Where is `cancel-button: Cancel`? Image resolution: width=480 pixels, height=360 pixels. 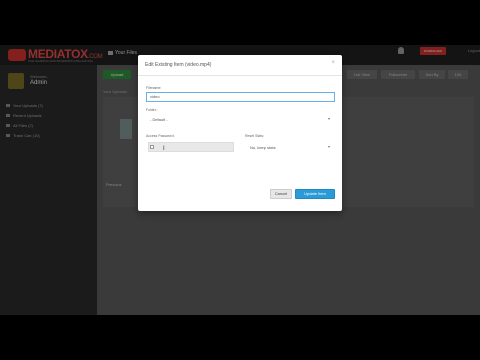 cancel-button: Cancel is located at coordinates (281, 194).